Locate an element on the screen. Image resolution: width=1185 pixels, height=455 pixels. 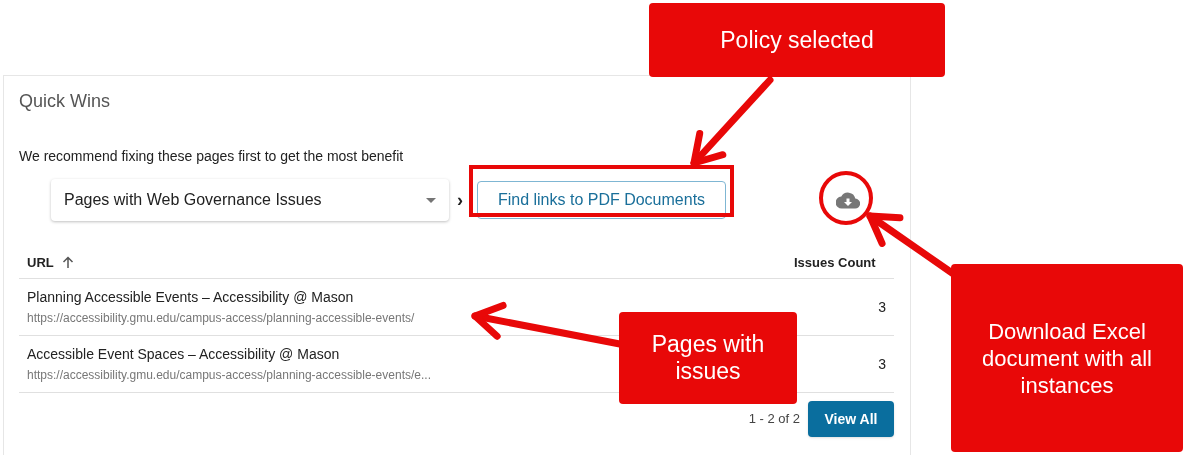
card-title: Quick Wins is located at coordinates (65, 101).